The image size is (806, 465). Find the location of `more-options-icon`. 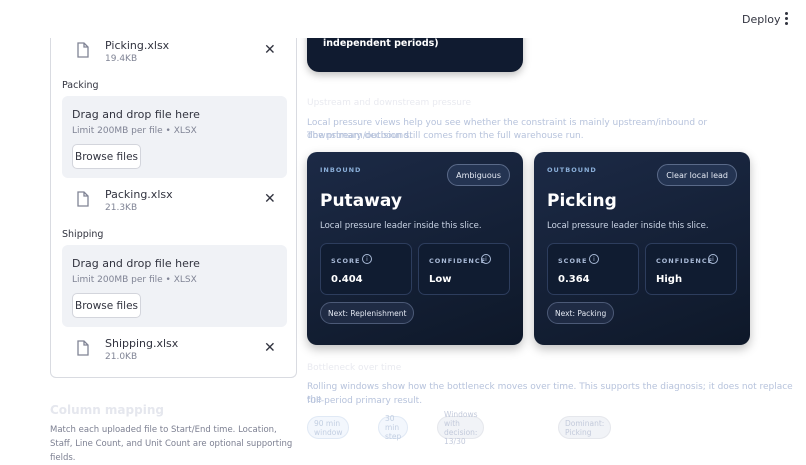

more-options-icon is located at coordinates (786, 19).